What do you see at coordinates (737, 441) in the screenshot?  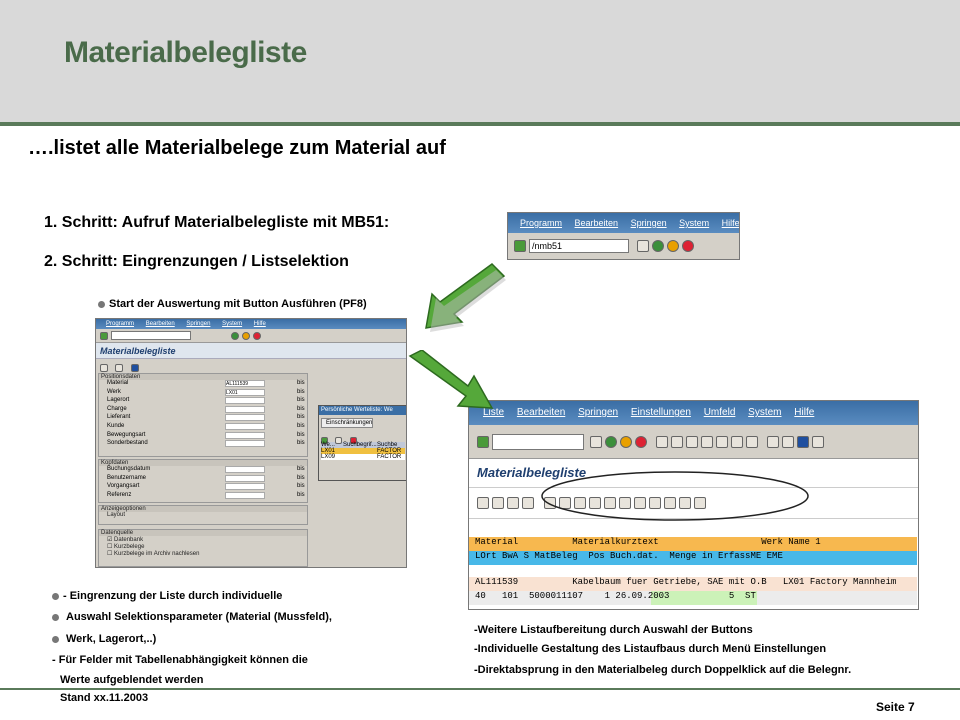 I see `next-page-icon` at bounding box center [737, 441].